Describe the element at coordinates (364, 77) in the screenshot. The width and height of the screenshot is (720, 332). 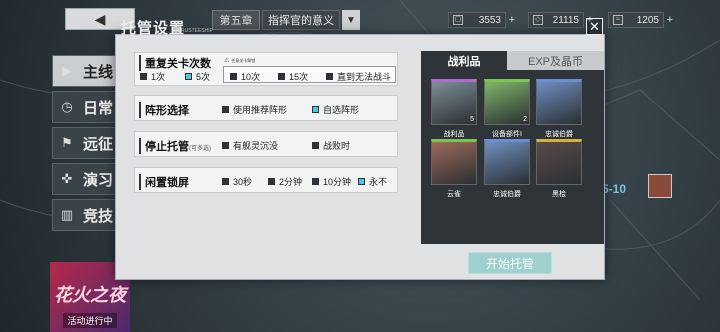
I see `option-label: 直到无法战斗` at that location.